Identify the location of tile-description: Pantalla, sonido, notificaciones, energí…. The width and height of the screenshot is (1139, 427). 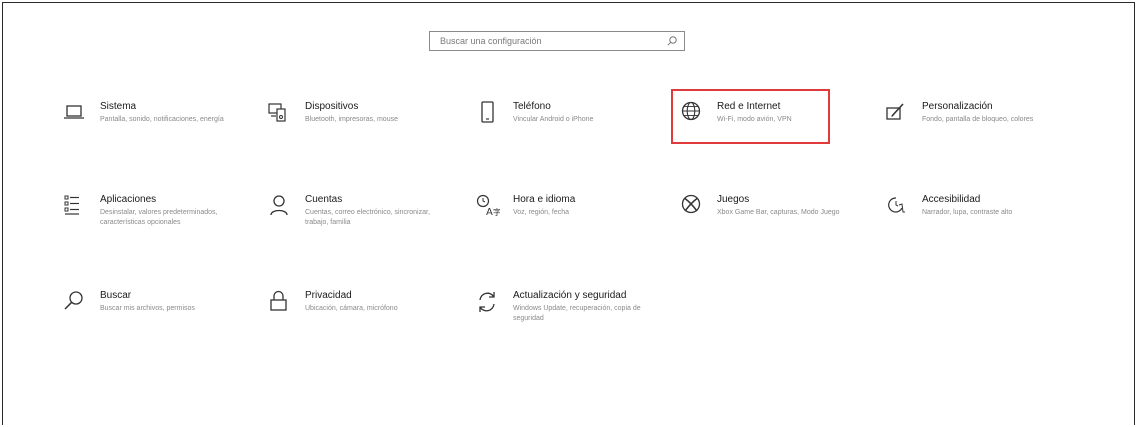
(162, 119).